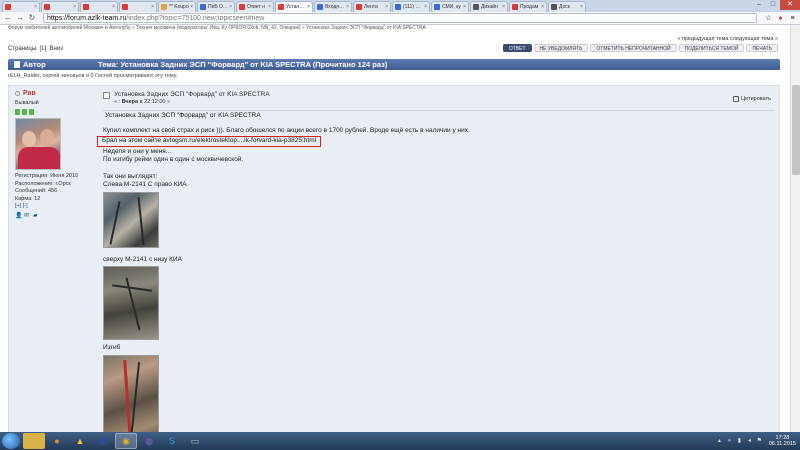 The image size is (800, 450). I want to click on tab-label: ПеБ Опети, so click(218, 7).